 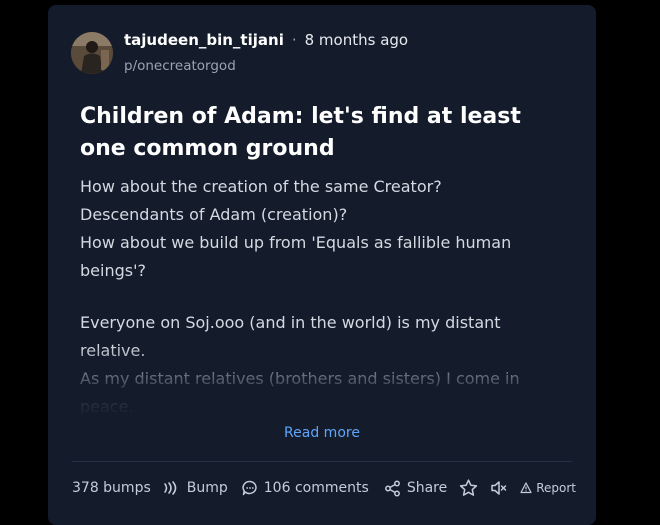 I want to click on author-row: tajudeen_bin_tijani · 8 months ago, so click(x=266, y=40).